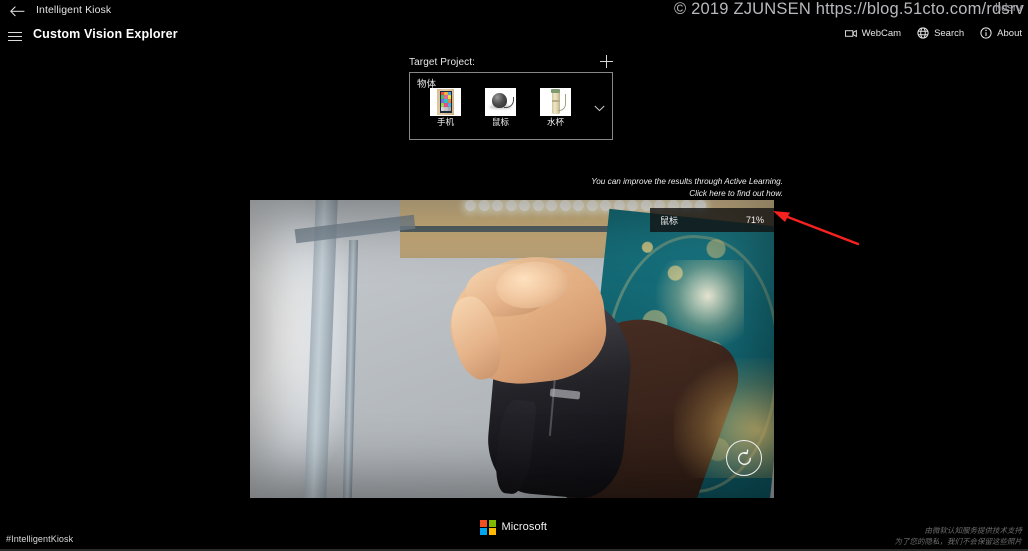 The height and width of the screenshot is (551, 1028). I want to click on webcam-icon, so click(850, 33).